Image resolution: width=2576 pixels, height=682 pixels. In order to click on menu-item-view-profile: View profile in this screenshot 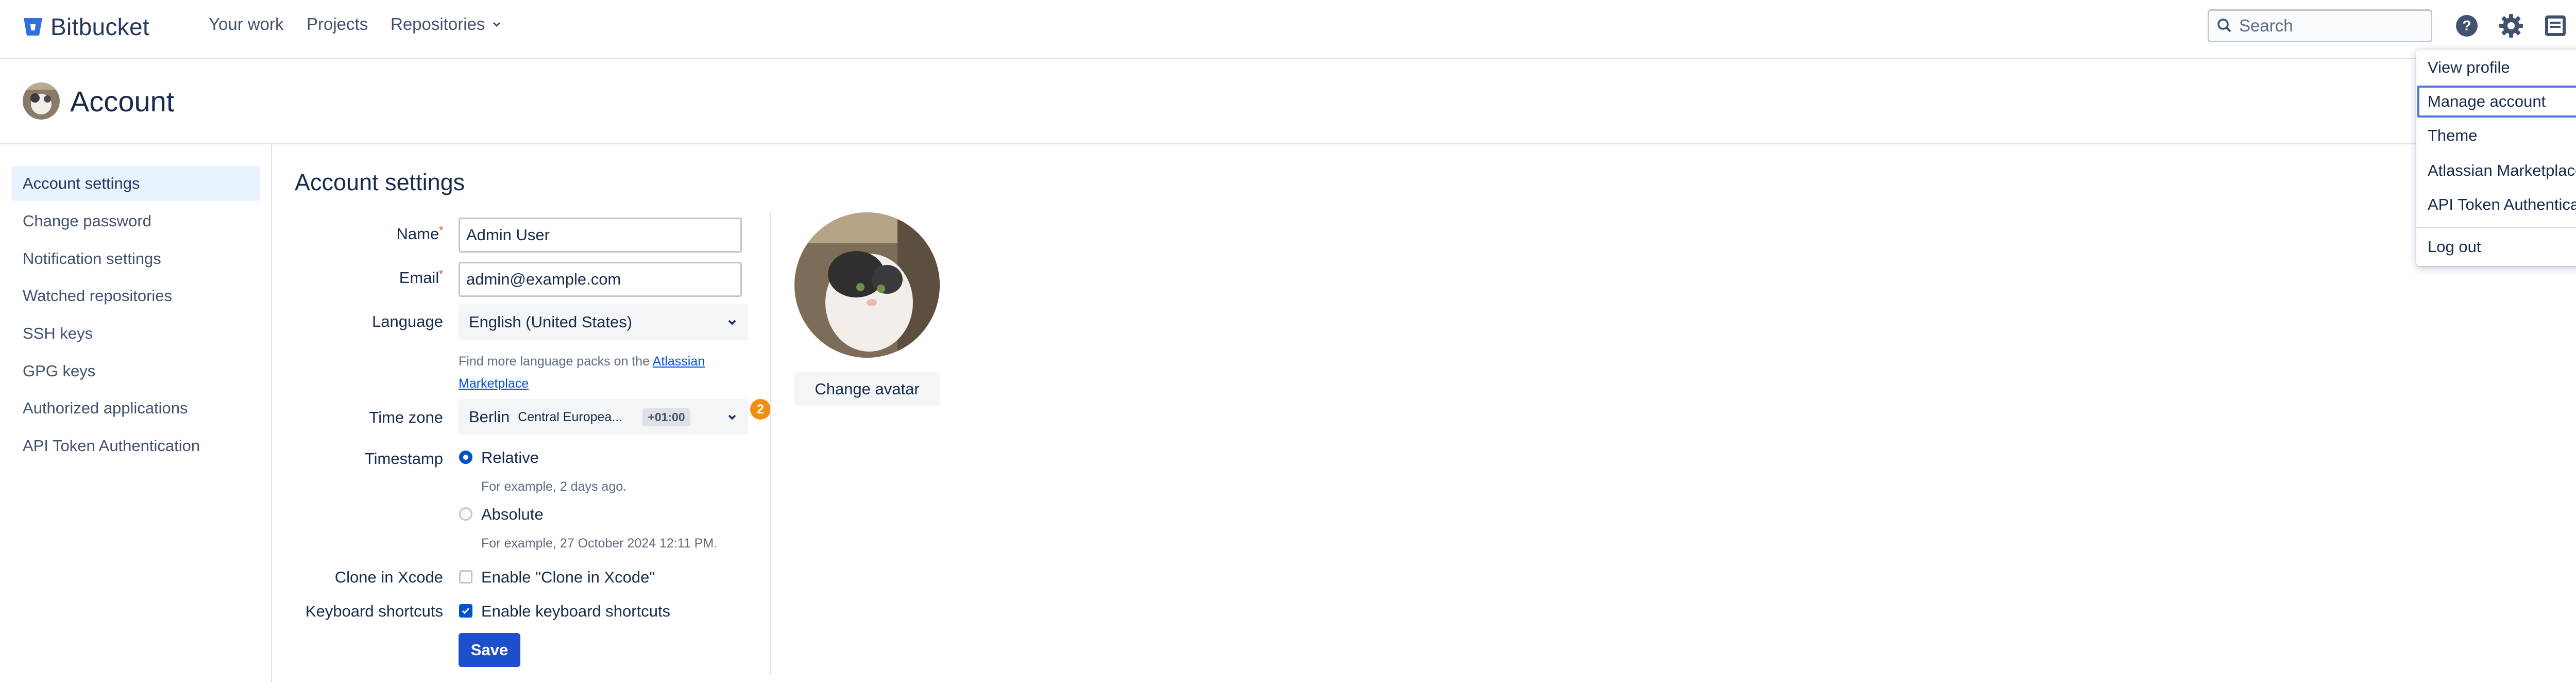, I will do `click(2496, 68)`.